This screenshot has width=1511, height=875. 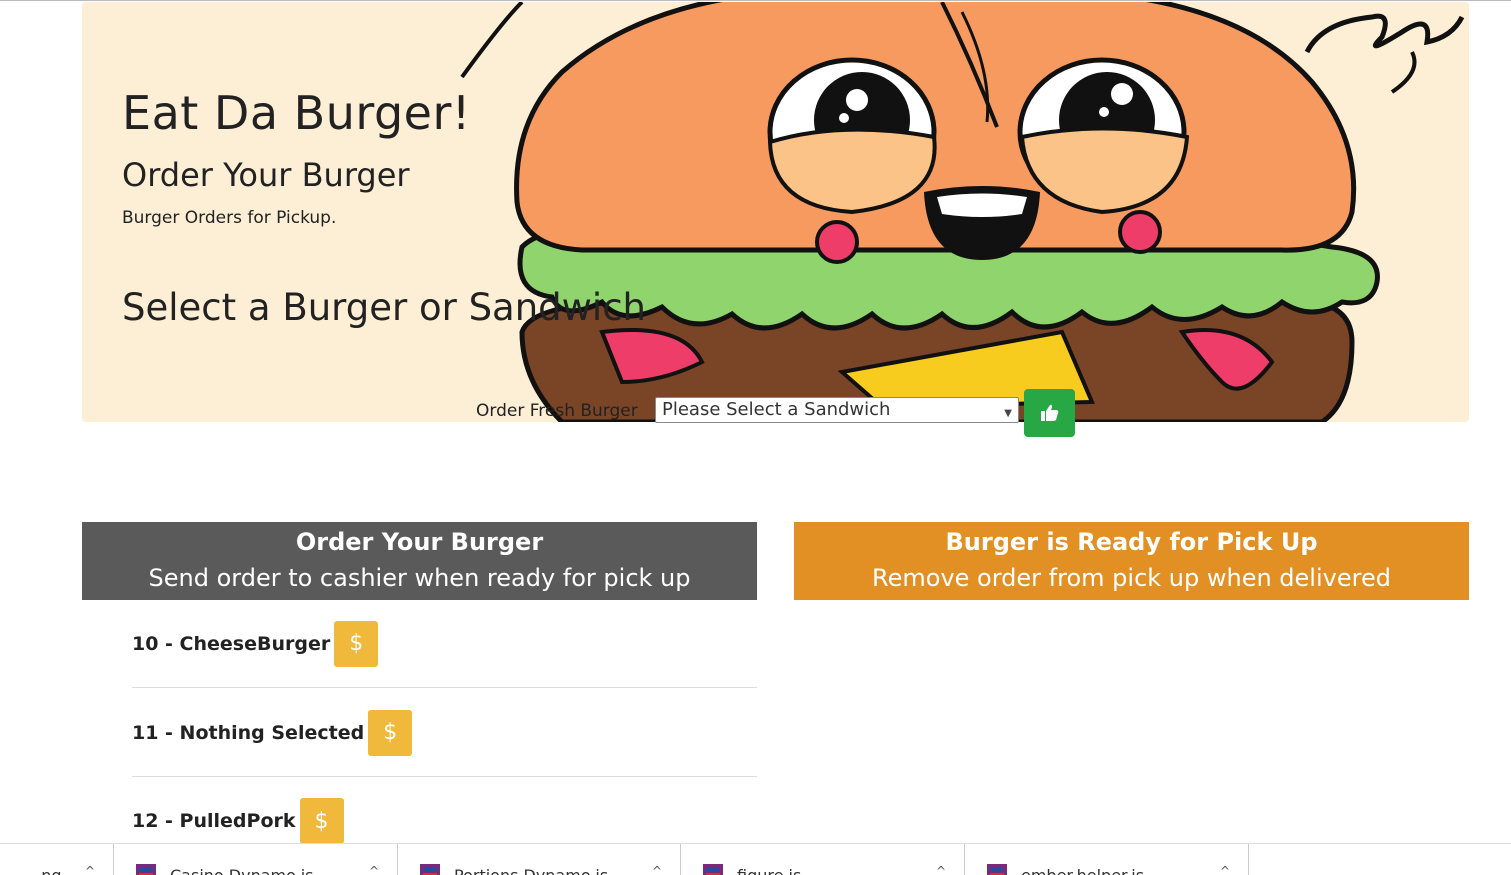 I want to click on download-item: ember.helper.js ^, so click(x=1107, y=859).